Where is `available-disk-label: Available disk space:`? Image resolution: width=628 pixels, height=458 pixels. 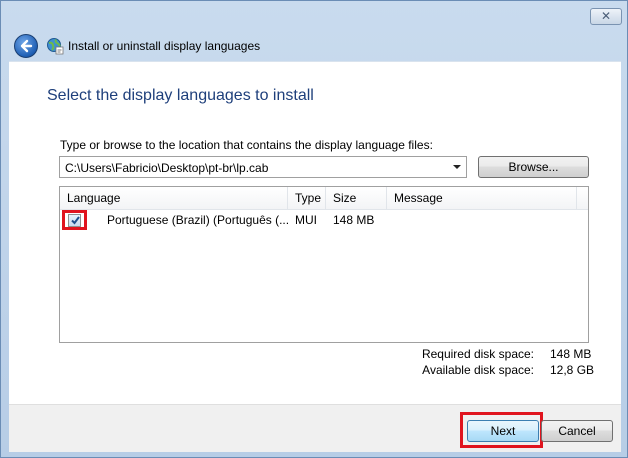 available-disk-label: Available disk space: is located at coordinates (478, 370).